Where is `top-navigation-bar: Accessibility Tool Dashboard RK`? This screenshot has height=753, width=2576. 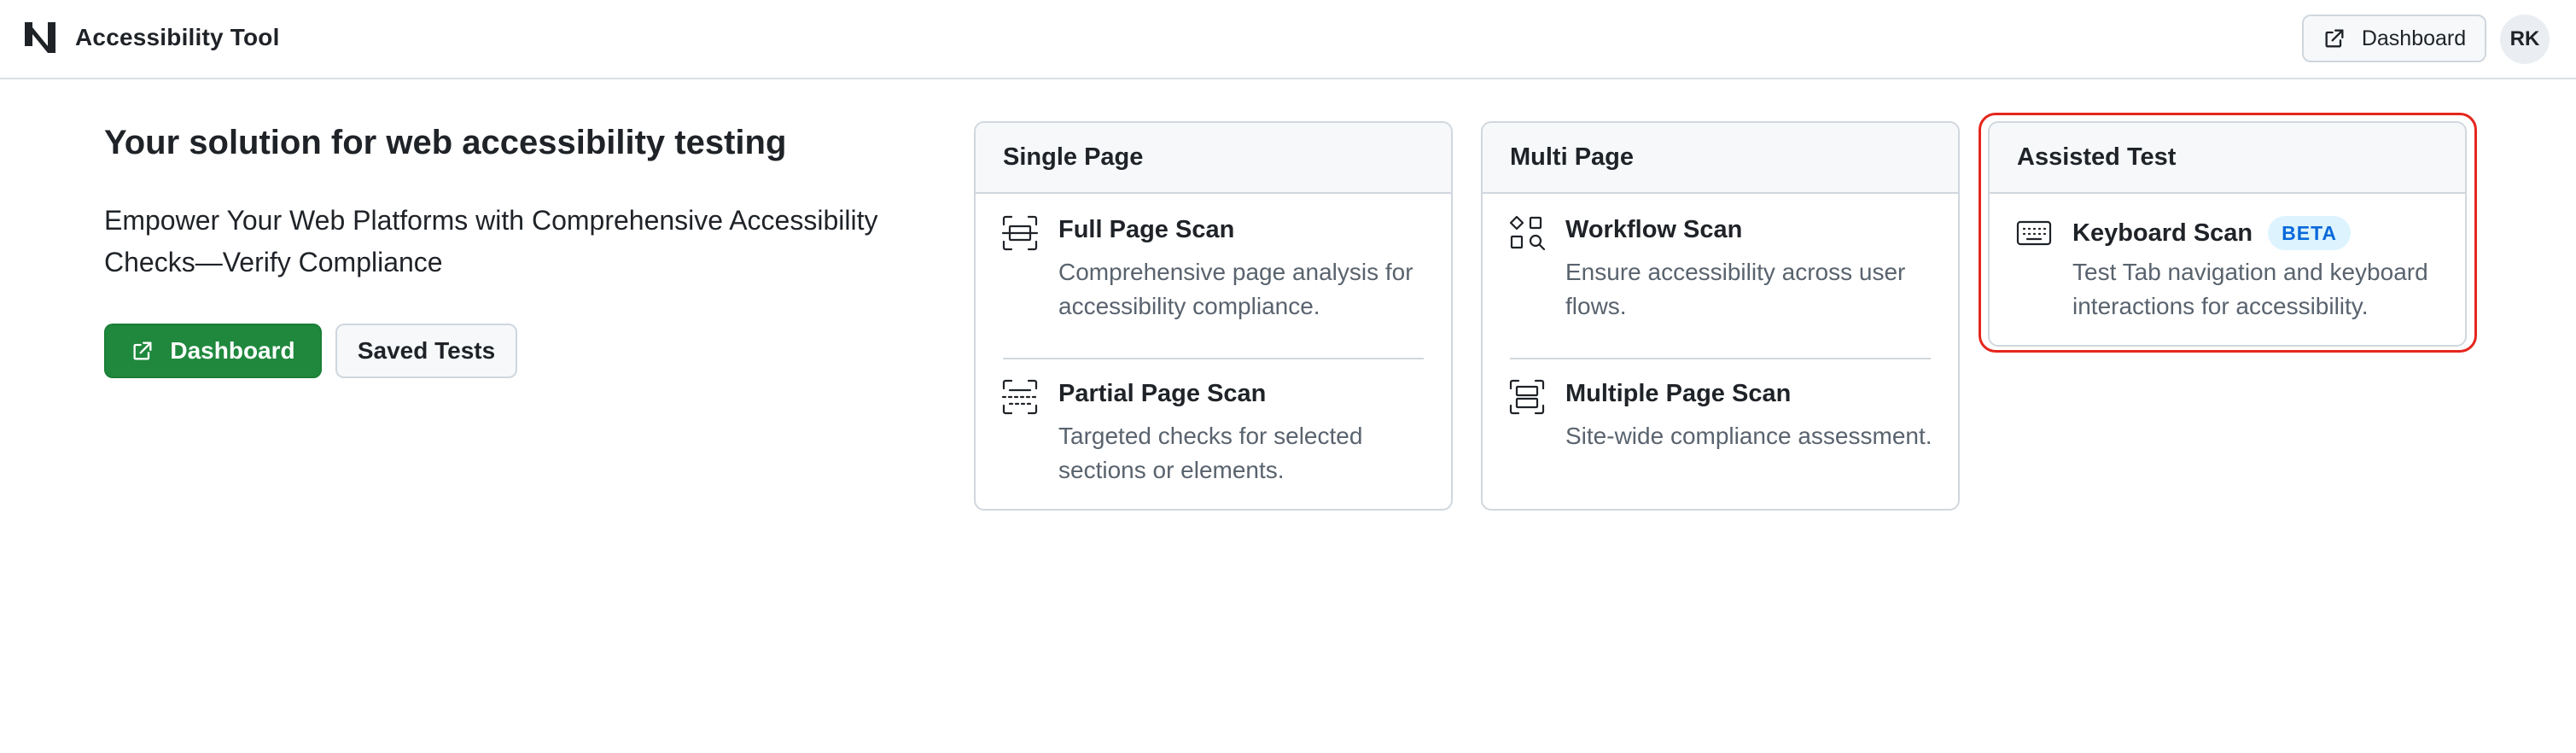 top-navigation-bar: Accessibility Tool Dashboard RK is located at coordinates (1288, 39).